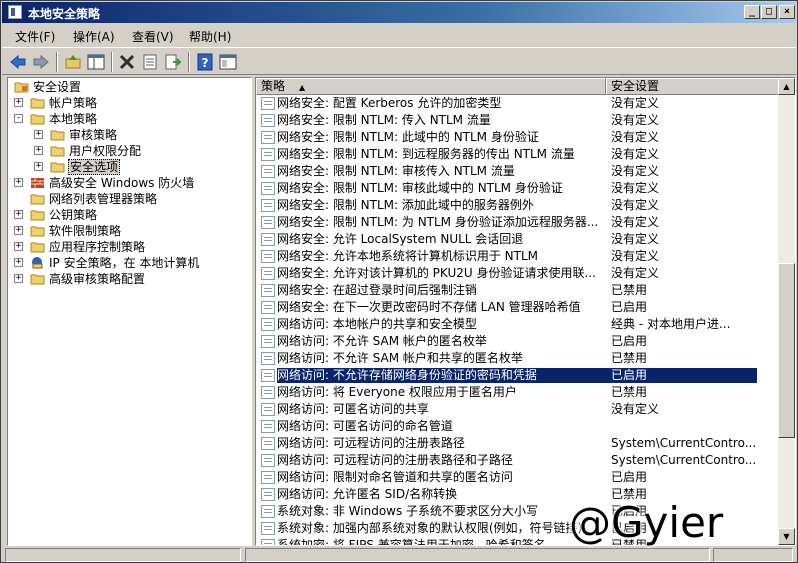  Describe the element at coordinates (129, 199) in the screenshot. I see `tree-item: 网络列表管理器策略` at that location.